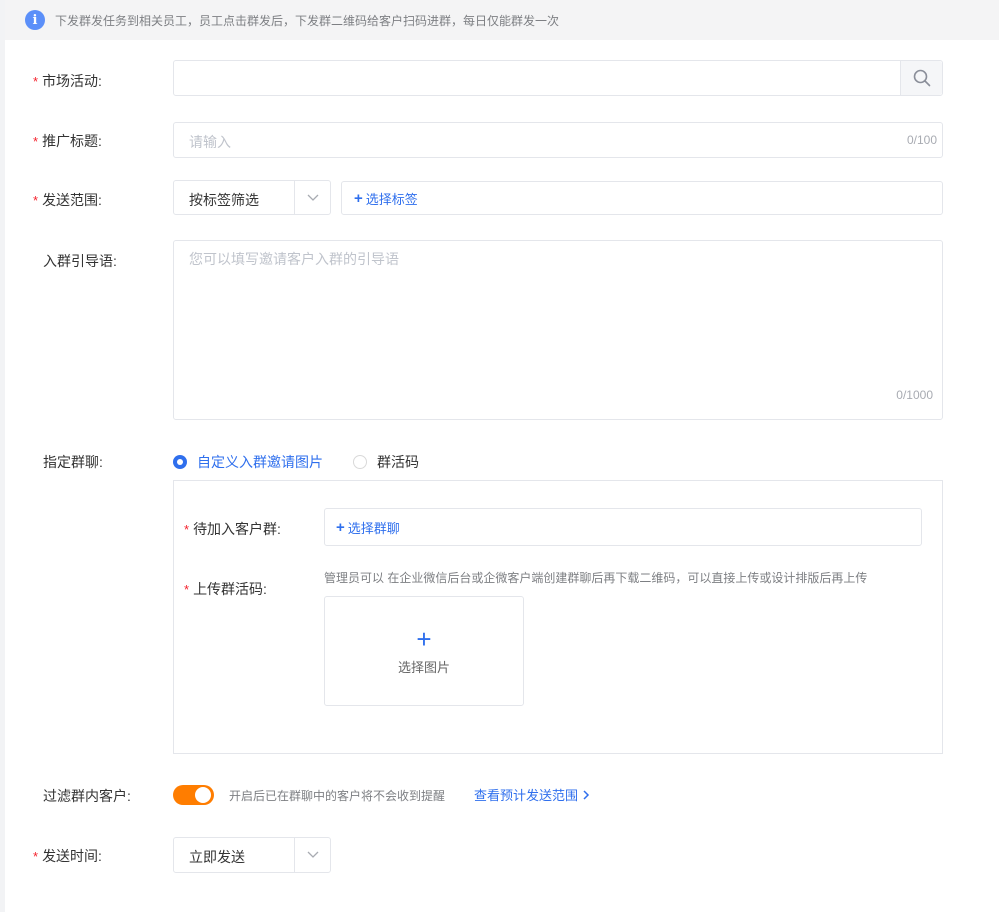  What do you see at coordinates (623, 527) in the screenshot?
I see `select-group-chat-button: + 选择群聊` at bounding box center [623, 527].